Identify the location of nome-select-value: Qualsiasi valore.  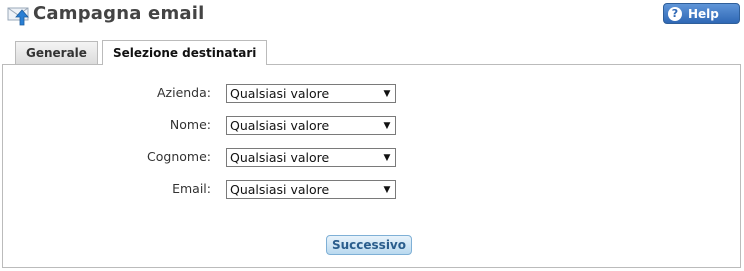
(280, 125).